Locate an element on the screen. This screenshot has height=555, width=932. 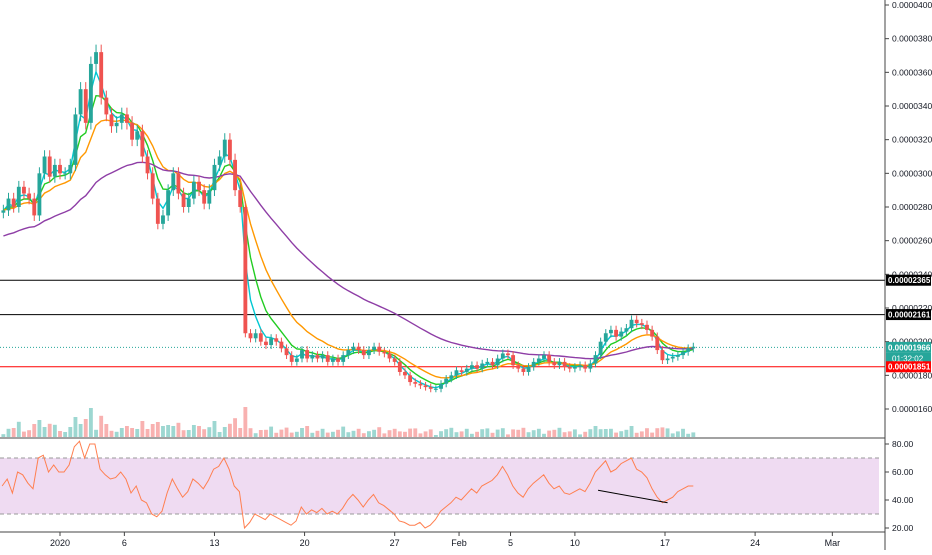
rsi-band is located at coordinates (439, 486).